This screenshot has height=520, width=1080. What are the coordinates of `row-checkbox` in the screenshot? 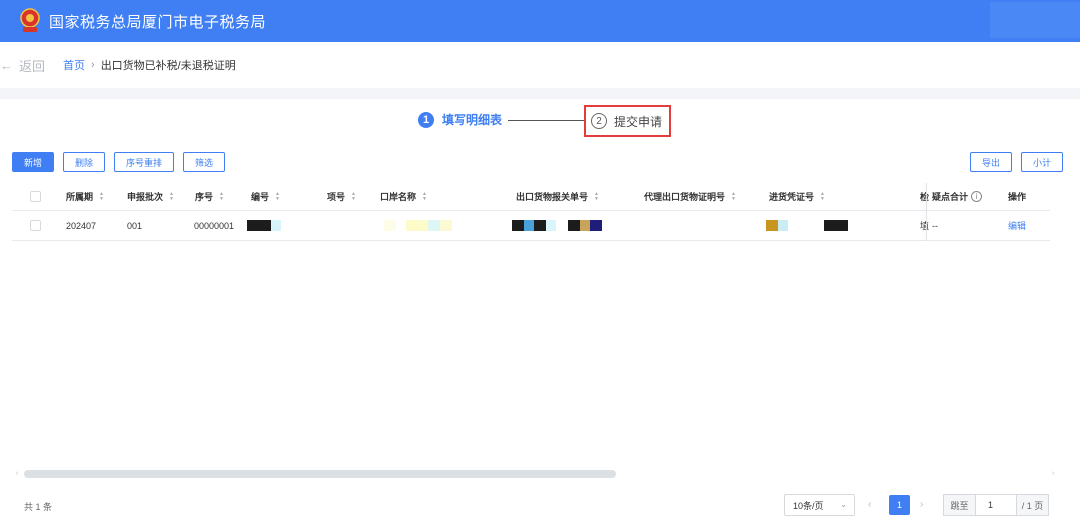 It's located at (35, 225).